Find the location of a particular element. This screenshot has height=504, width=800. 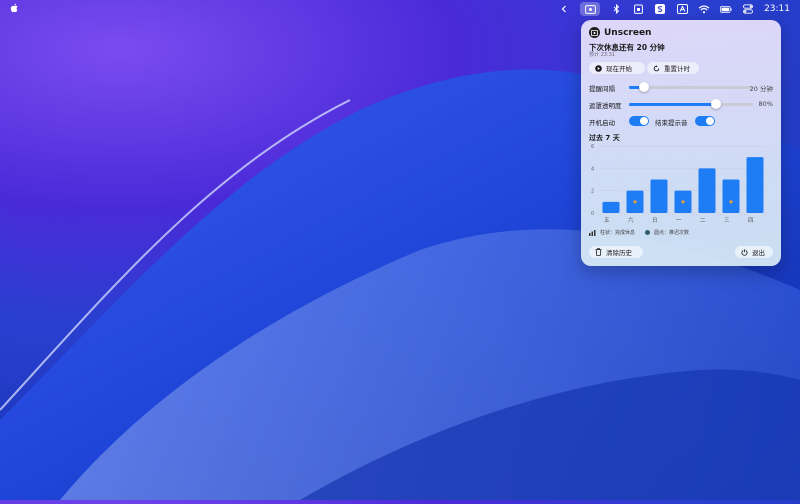

opacity-slider is located at coordinates (691, 104).